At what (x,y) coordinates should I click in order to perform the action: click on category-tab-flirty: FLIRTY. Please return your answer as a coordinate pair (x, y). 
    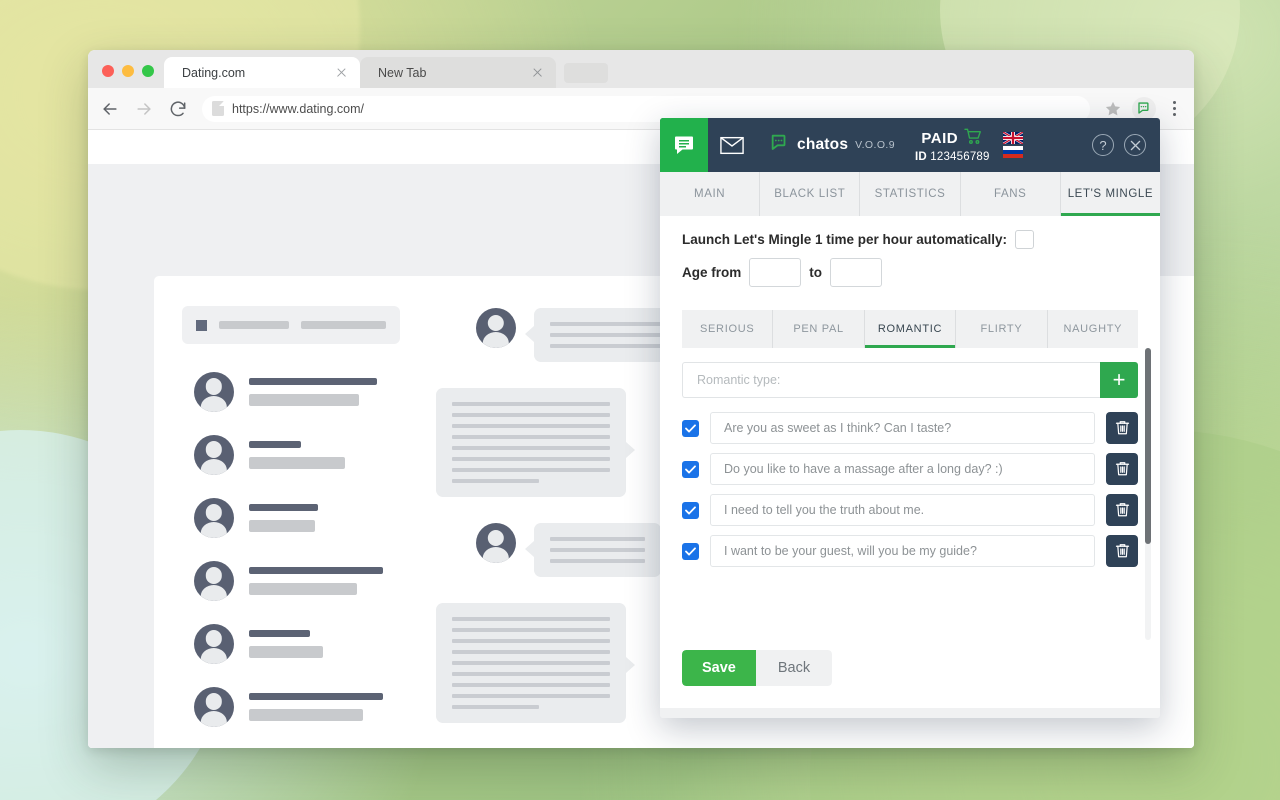
    Looking at the image, I should click on (1002, 329).